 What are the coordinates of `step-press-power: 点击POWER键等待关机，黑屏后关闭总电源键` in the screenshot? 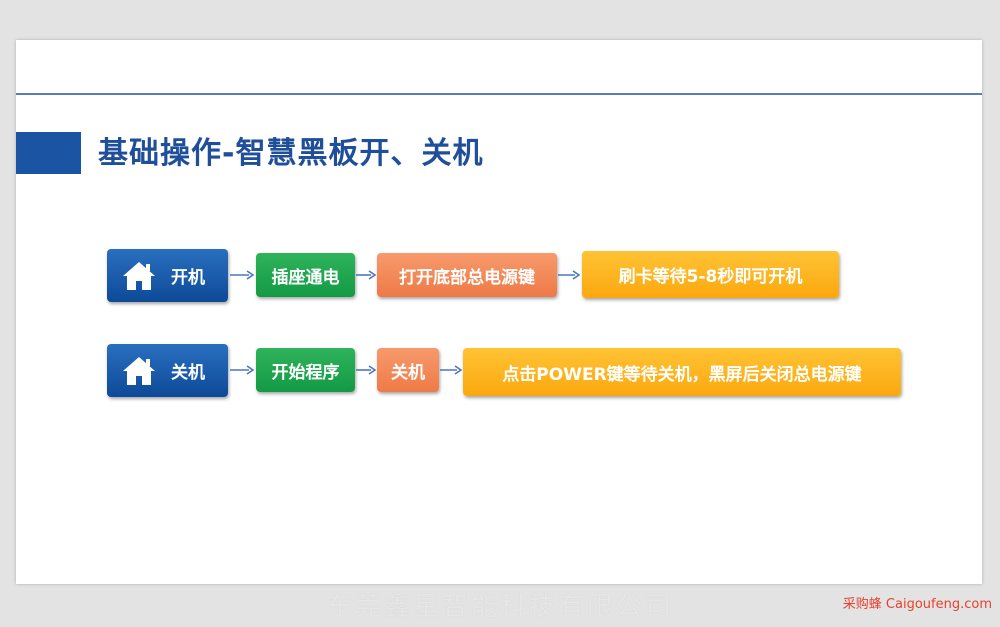 It's located at (682, 372).